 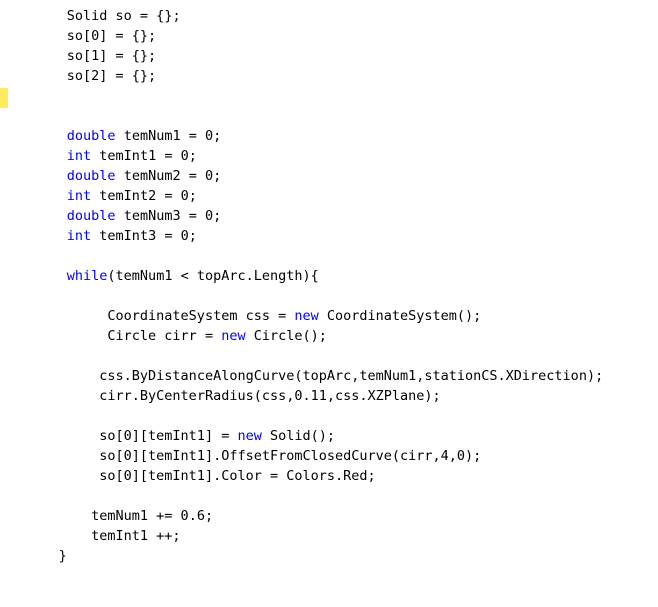 I want to click on code-token: temInt2 = 0;, so click(x=144, y=196).